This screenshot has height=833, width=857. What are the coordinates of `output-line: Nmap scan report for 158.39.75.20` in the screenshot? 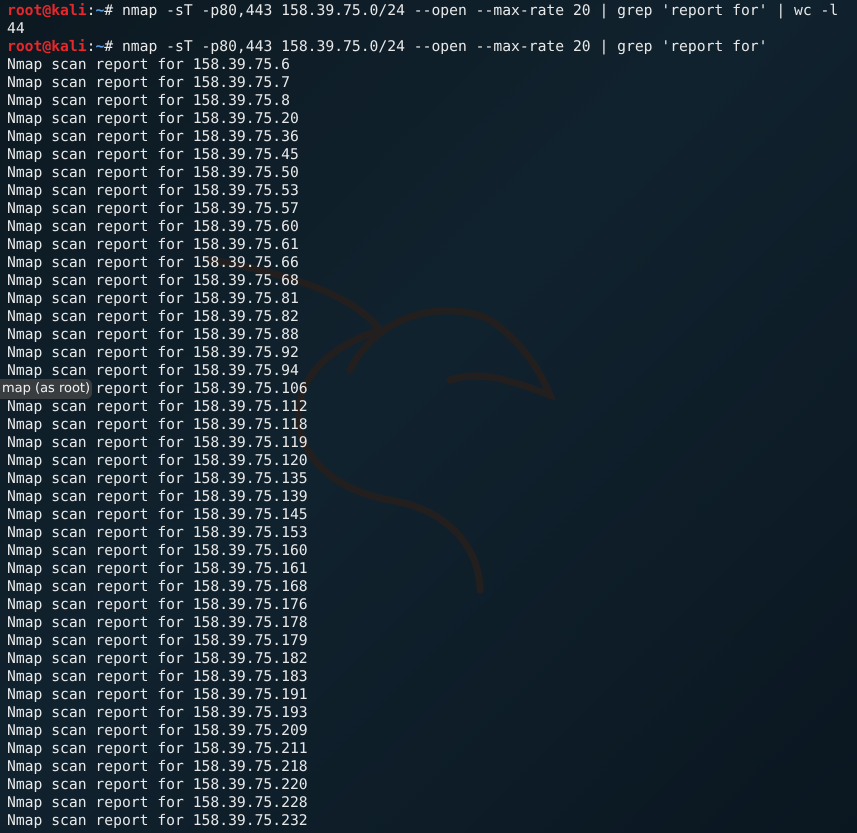 It's located at (153, 118).